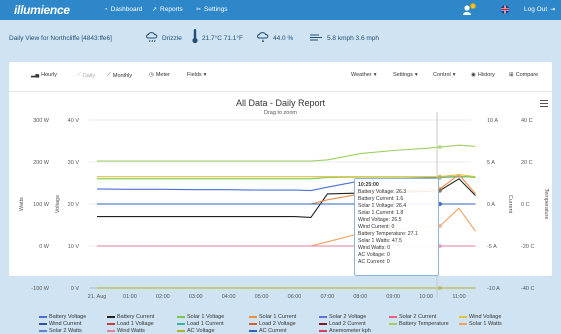  I want to click on language-flag, so click(505, 10).